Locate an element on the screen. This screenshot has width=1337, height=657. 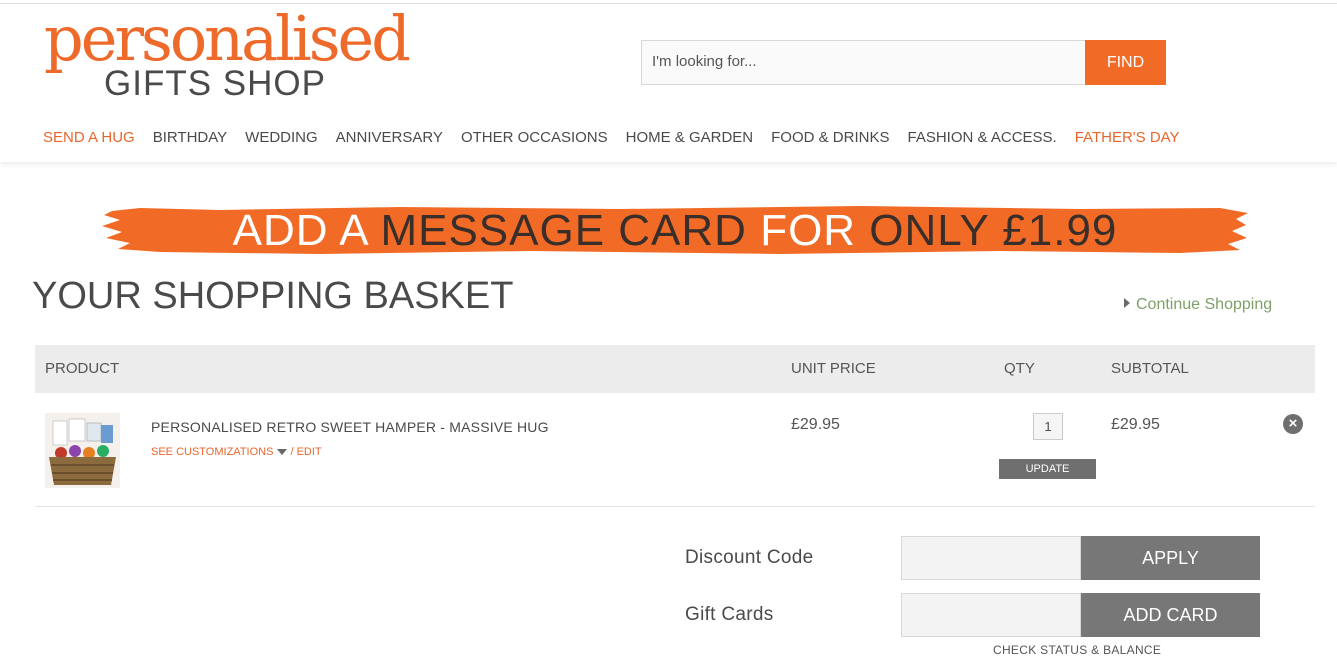
chevron-down-icon is located at coordinates (282, 452).